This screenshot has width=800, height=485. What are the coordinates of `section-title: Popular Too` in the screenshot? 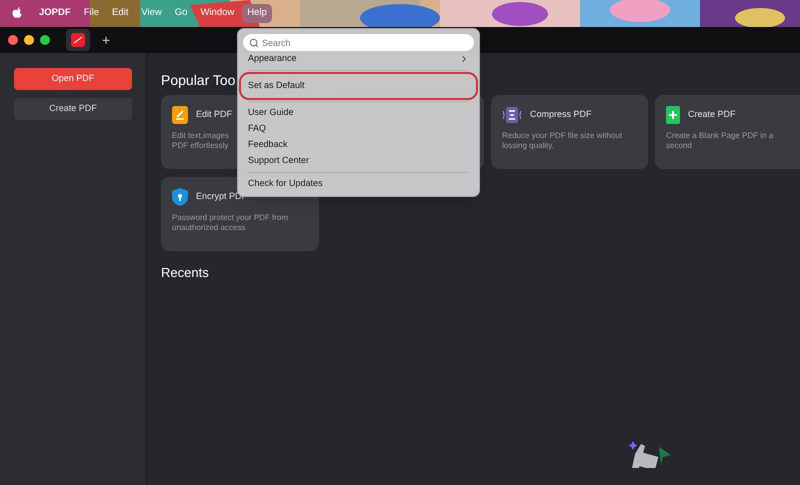 It's located at (198, 80).